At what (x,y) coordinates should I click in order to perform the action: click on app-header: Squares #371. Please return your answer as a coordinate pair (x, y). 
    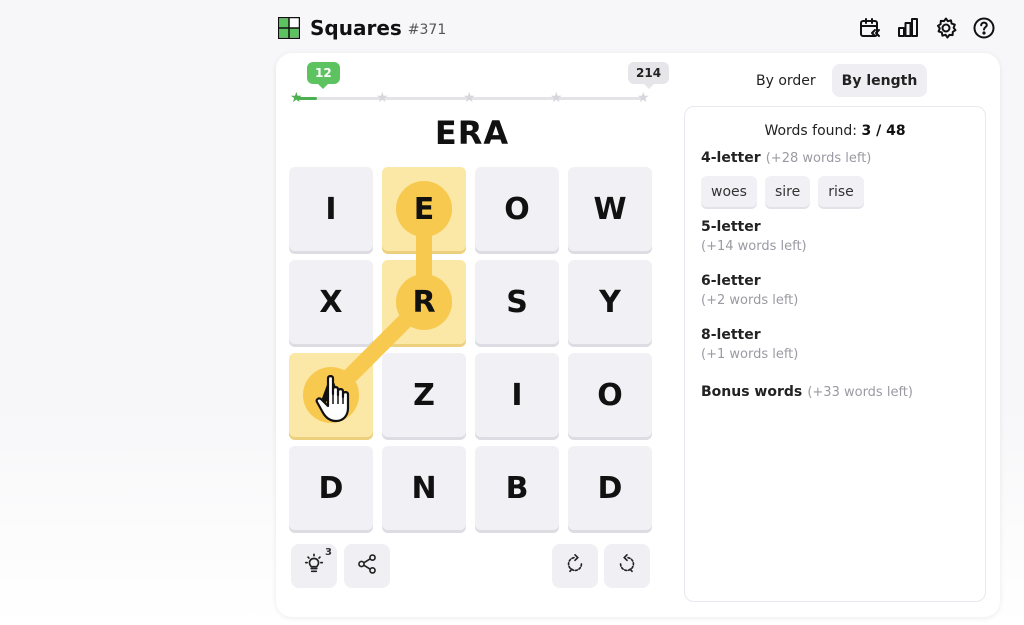
    Looking at the image, I should click on (637, 28).